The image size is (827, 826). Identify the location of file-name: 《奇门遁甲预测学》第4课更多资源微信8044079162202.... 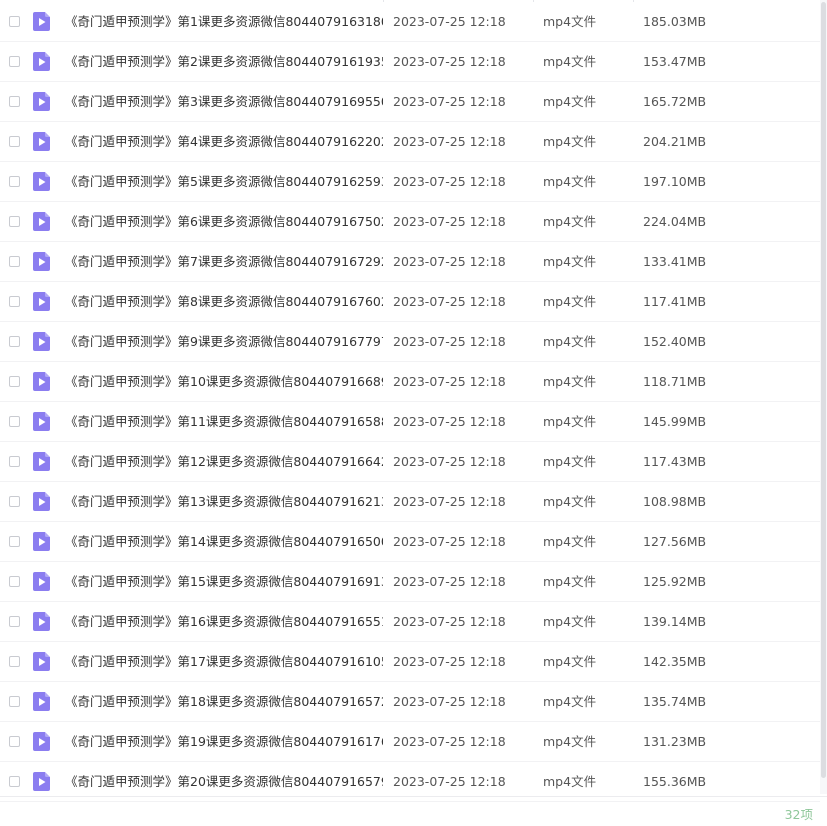
(224, 142).